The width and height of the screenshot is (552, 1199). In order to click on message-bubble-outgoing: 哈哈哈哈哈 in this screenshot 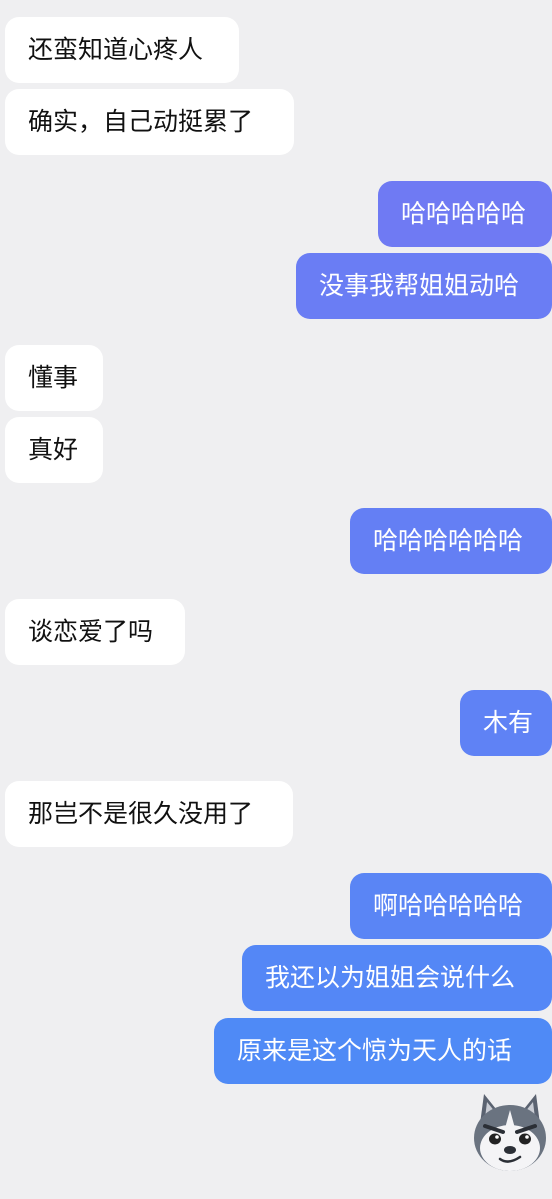, I will do `click(465, 214)`.